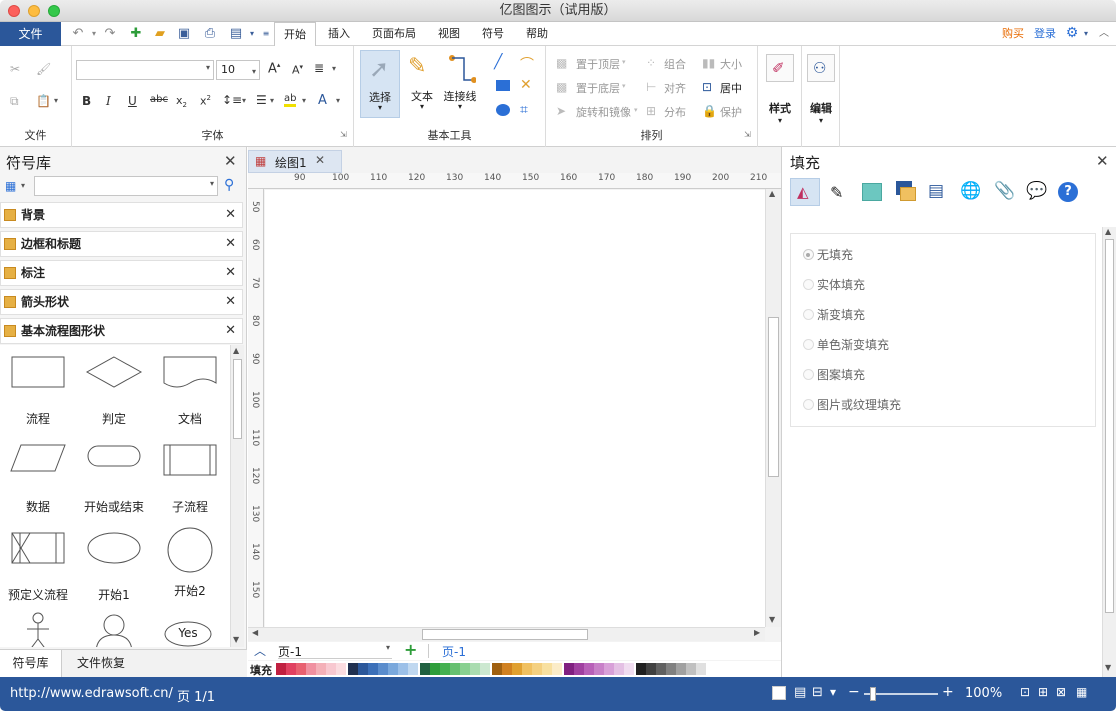  What do you see at coordinates (54, 11) in the screenshot?
I see `zoom-window-button` at bounding box center [54, 11].